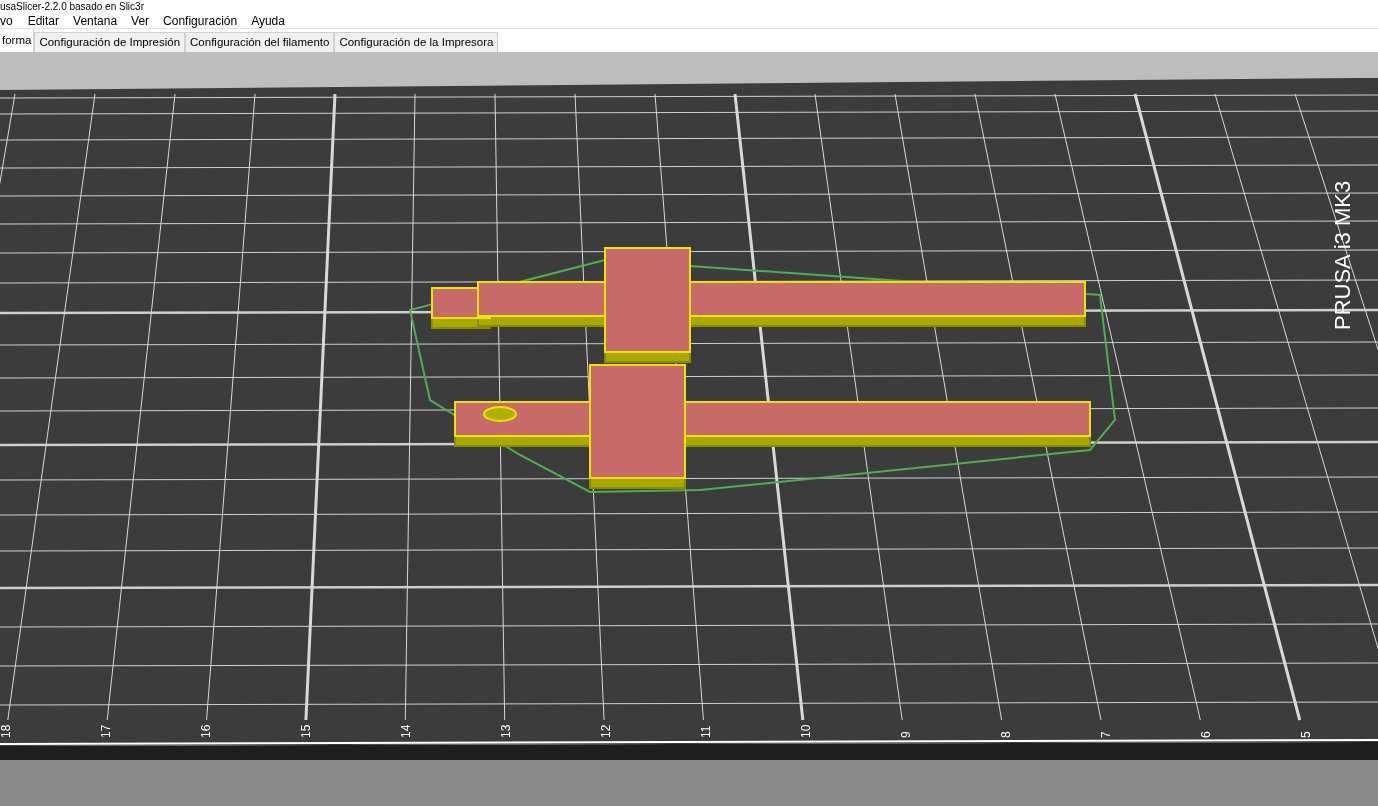 Image resolution: width=1378 pixels, height=806 pixels. What do you see at coordinates (17, 41) in the screenshot?
I see `tab: forma` at bounding box center [17, 41].